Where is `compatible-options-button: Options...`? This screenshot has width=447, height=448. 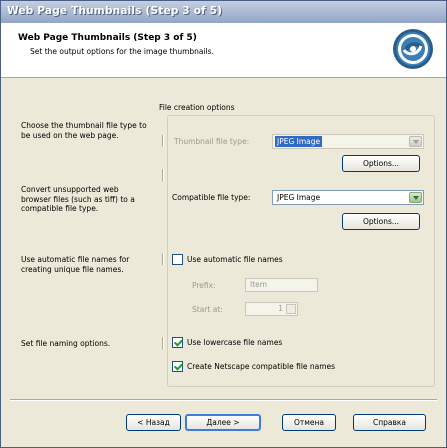
compatible-options-button: Options... is located at coordinates (381, 221).